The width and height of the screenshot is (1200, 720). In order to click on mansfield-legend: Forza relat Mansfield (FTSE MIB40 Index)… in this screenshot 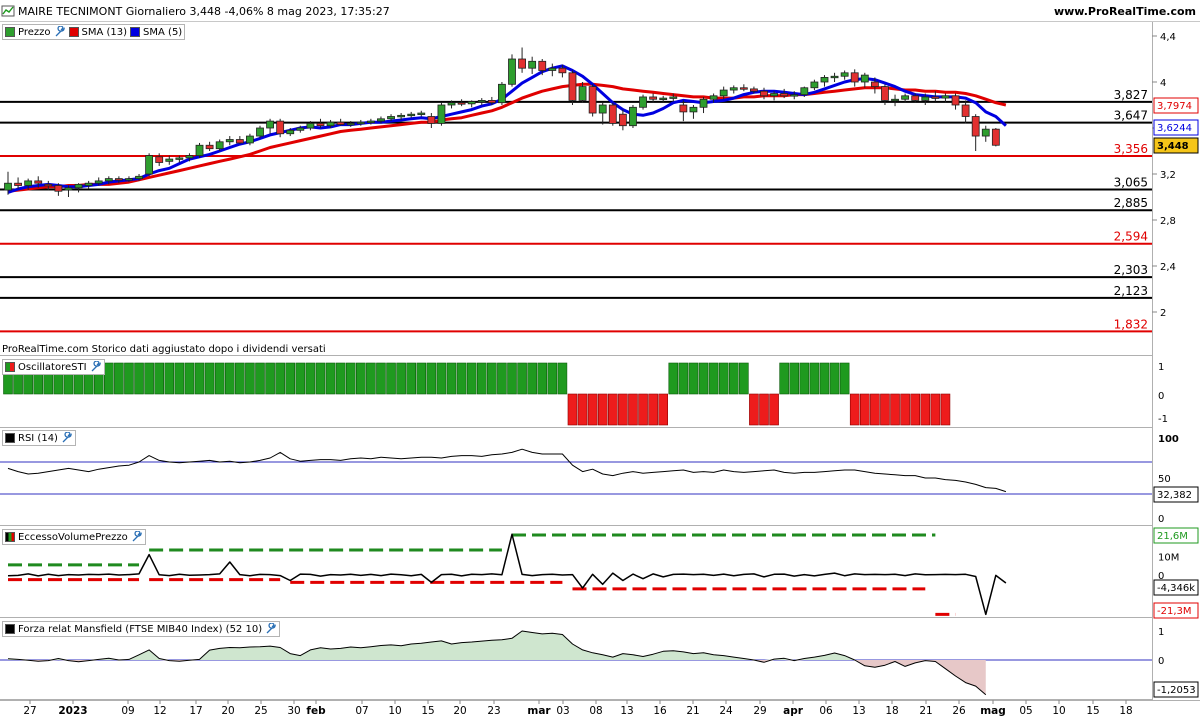, I will do `click(141, 629)`.